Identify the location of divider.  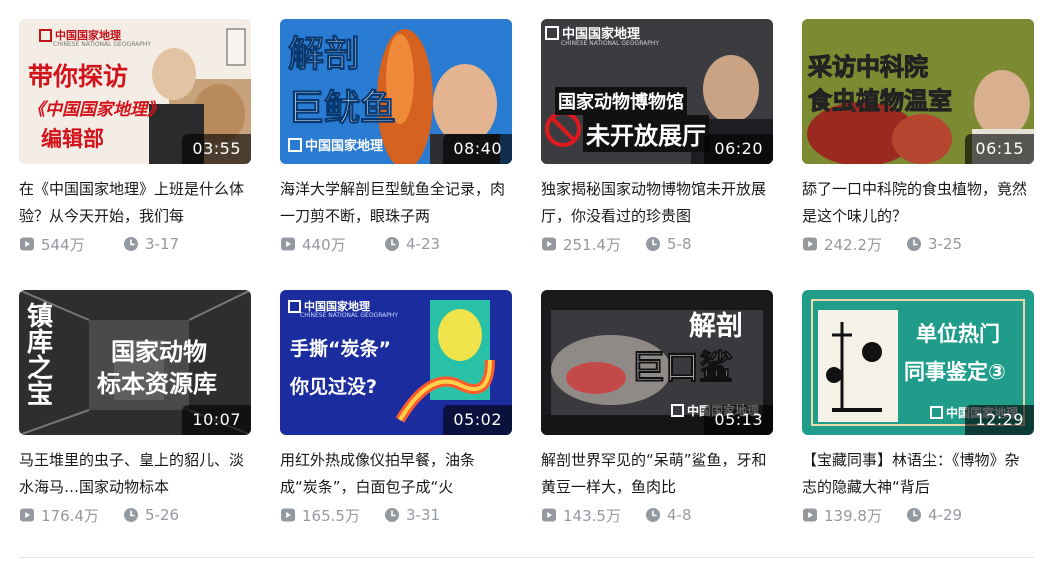
(526, 557).